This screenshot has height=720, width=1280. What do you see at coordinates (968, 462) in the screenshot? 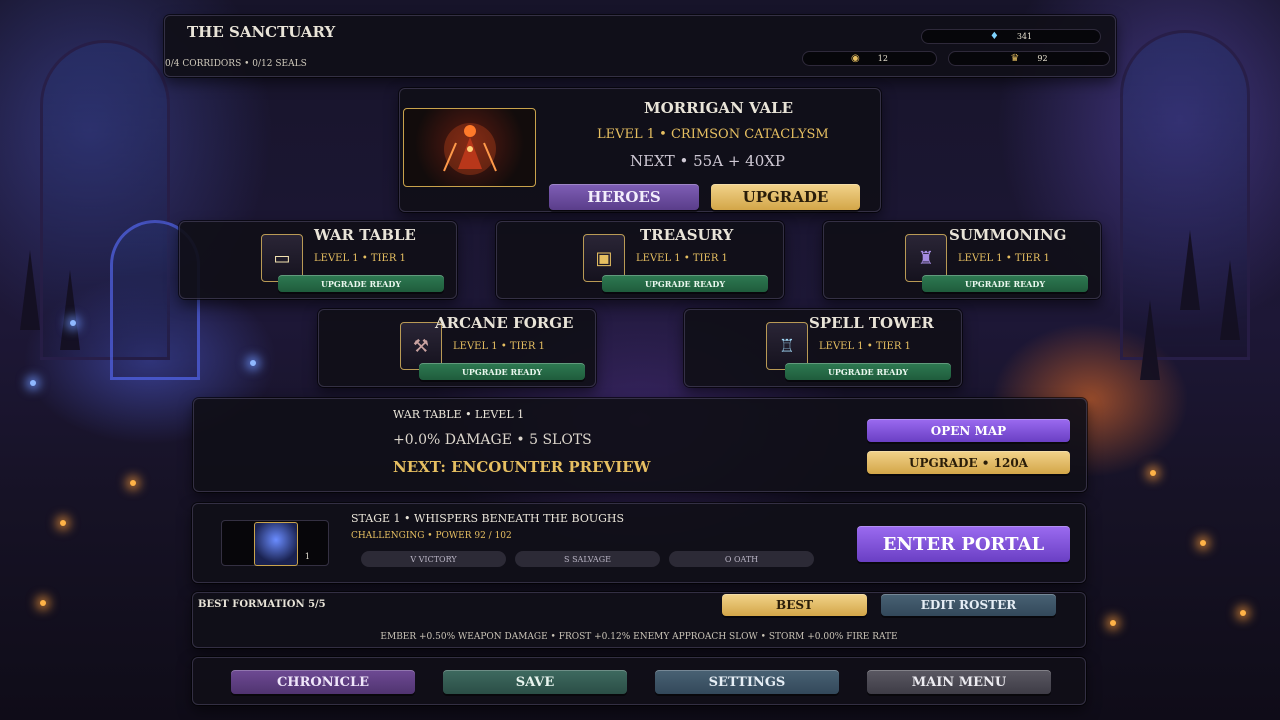
I see `building-upgrade-button: UPGRADE • 120A` at bounding box center [968, 462].